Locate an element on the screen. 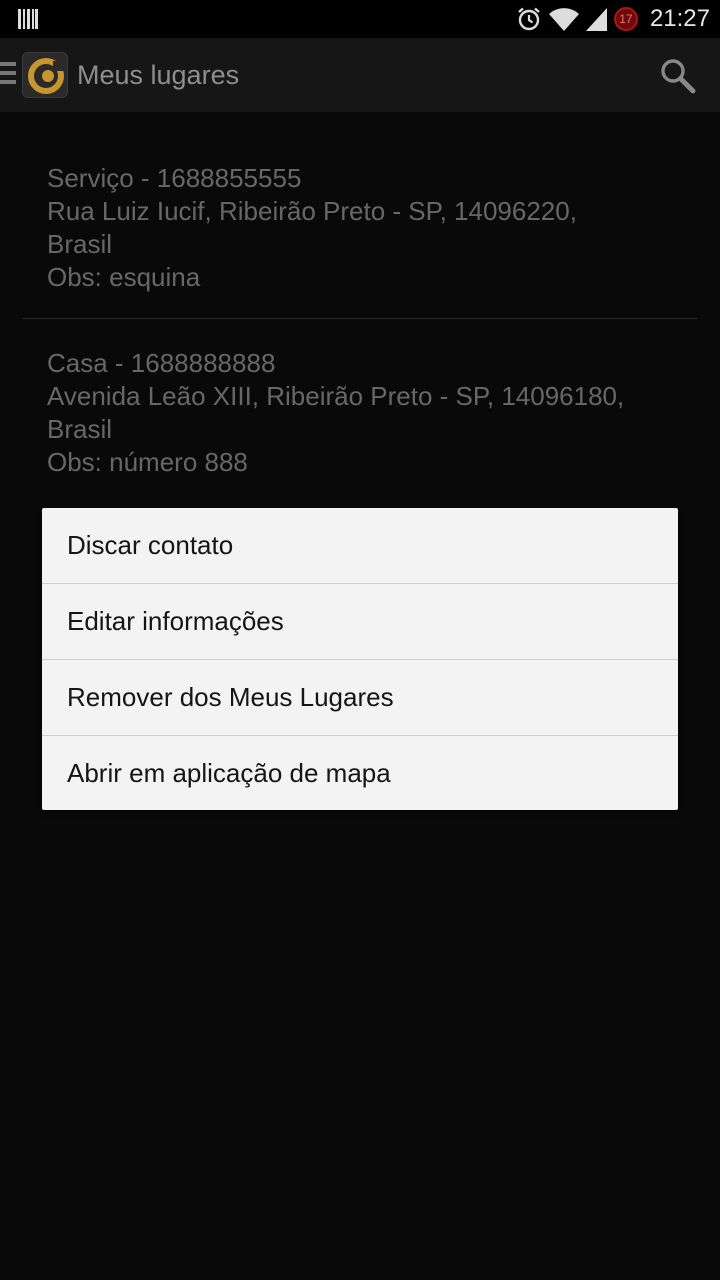  barcode-icon is located at coordinates (28, 19).